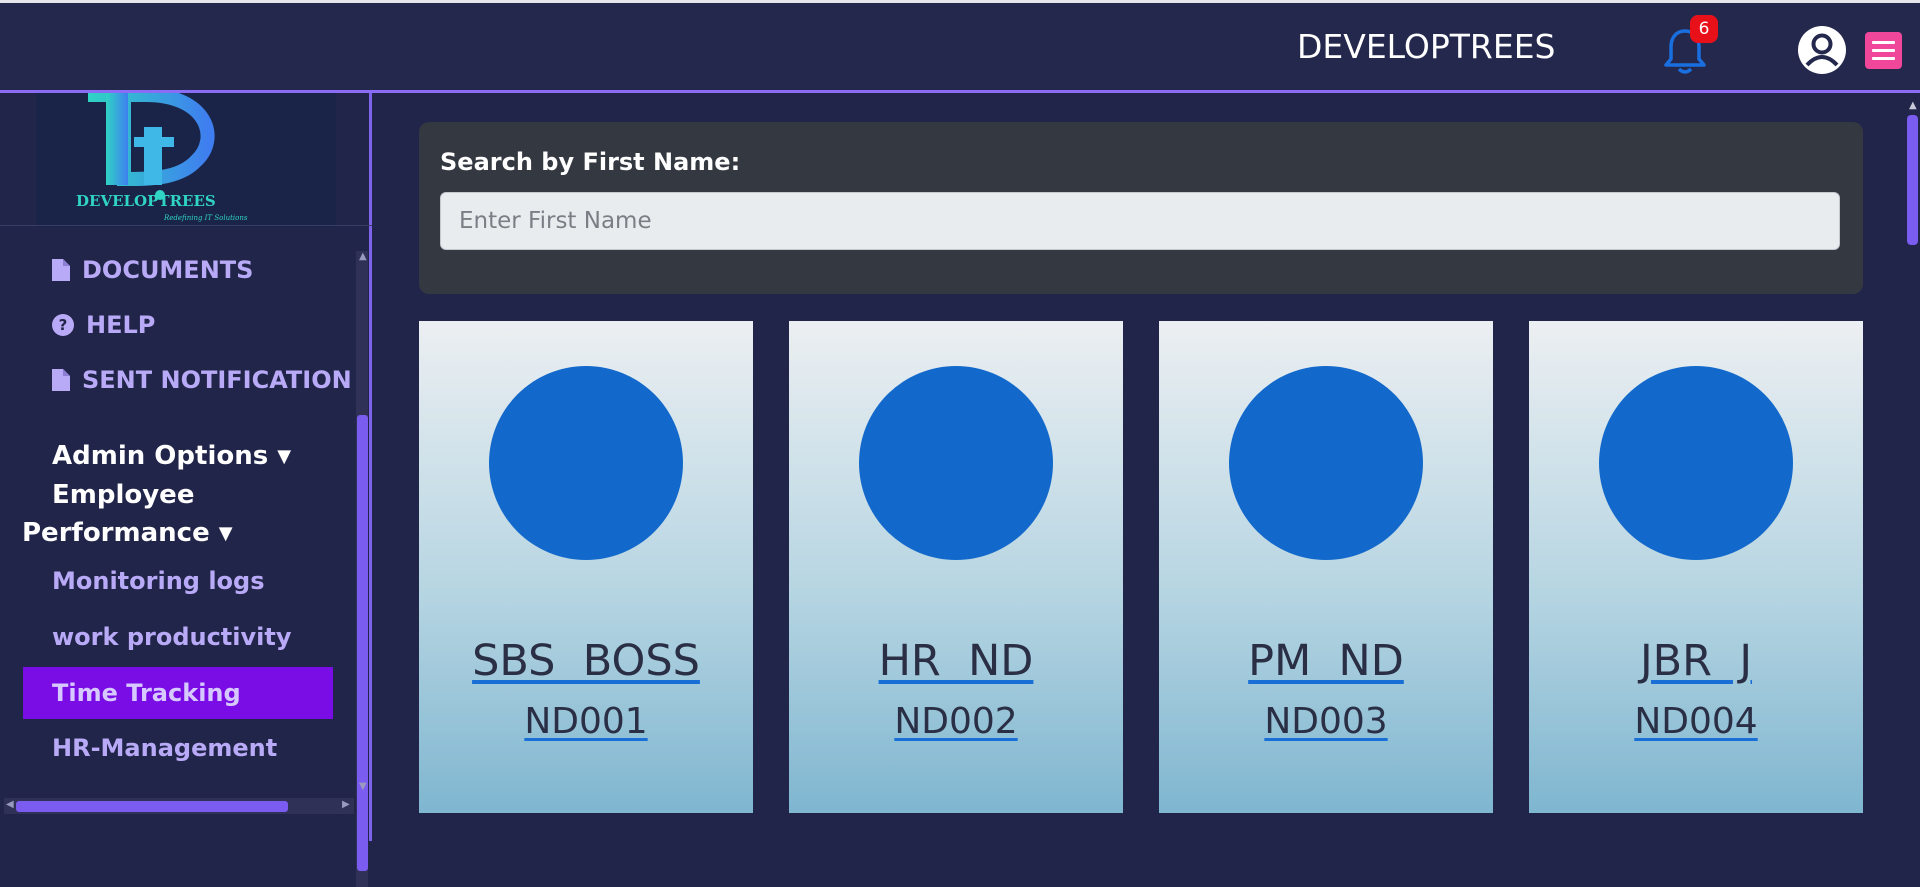 The width and height of the screenshot is (1920, 887). What do you see at coordinates (152, 806) in the screenshot?
I see `sidebar-horizontal-scroll-thumb` at bounding box center [152, 806].